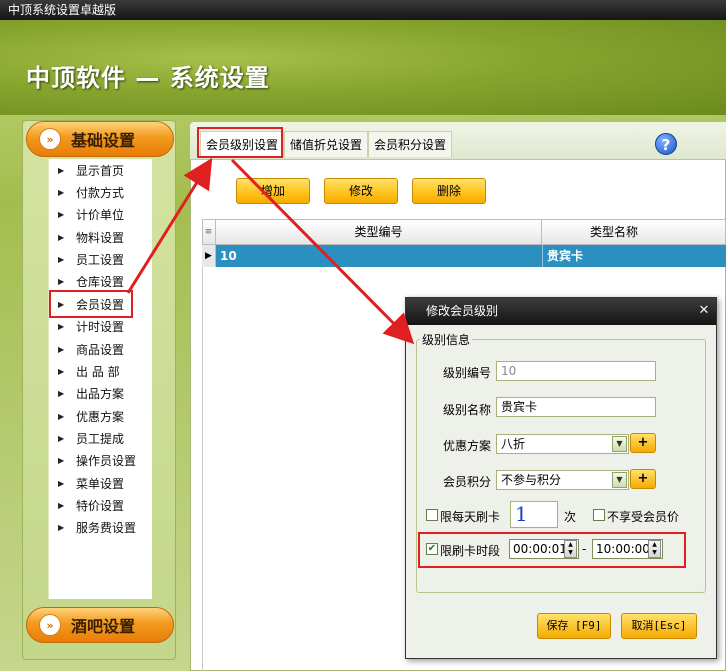 Image resolution: width=726 pixels, height=671 pixels. I want to click on grid-corner: ≡, so click(209, 232).